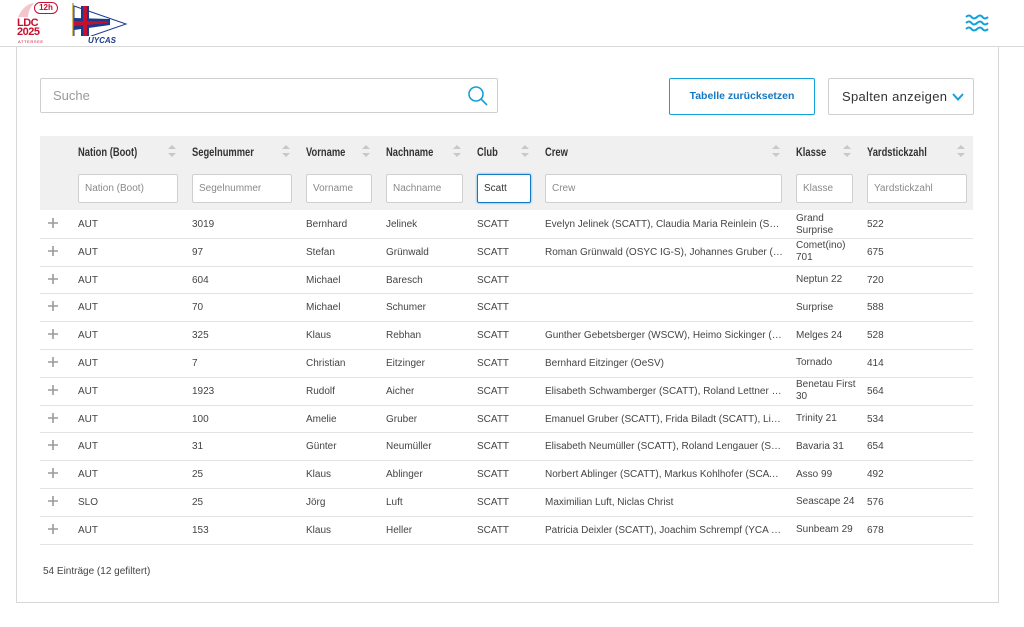  What do you see at coordinates (407, 252) in the screenshot?
I see `cell-nachname: Grünwald` at bounding box center [407, 252].